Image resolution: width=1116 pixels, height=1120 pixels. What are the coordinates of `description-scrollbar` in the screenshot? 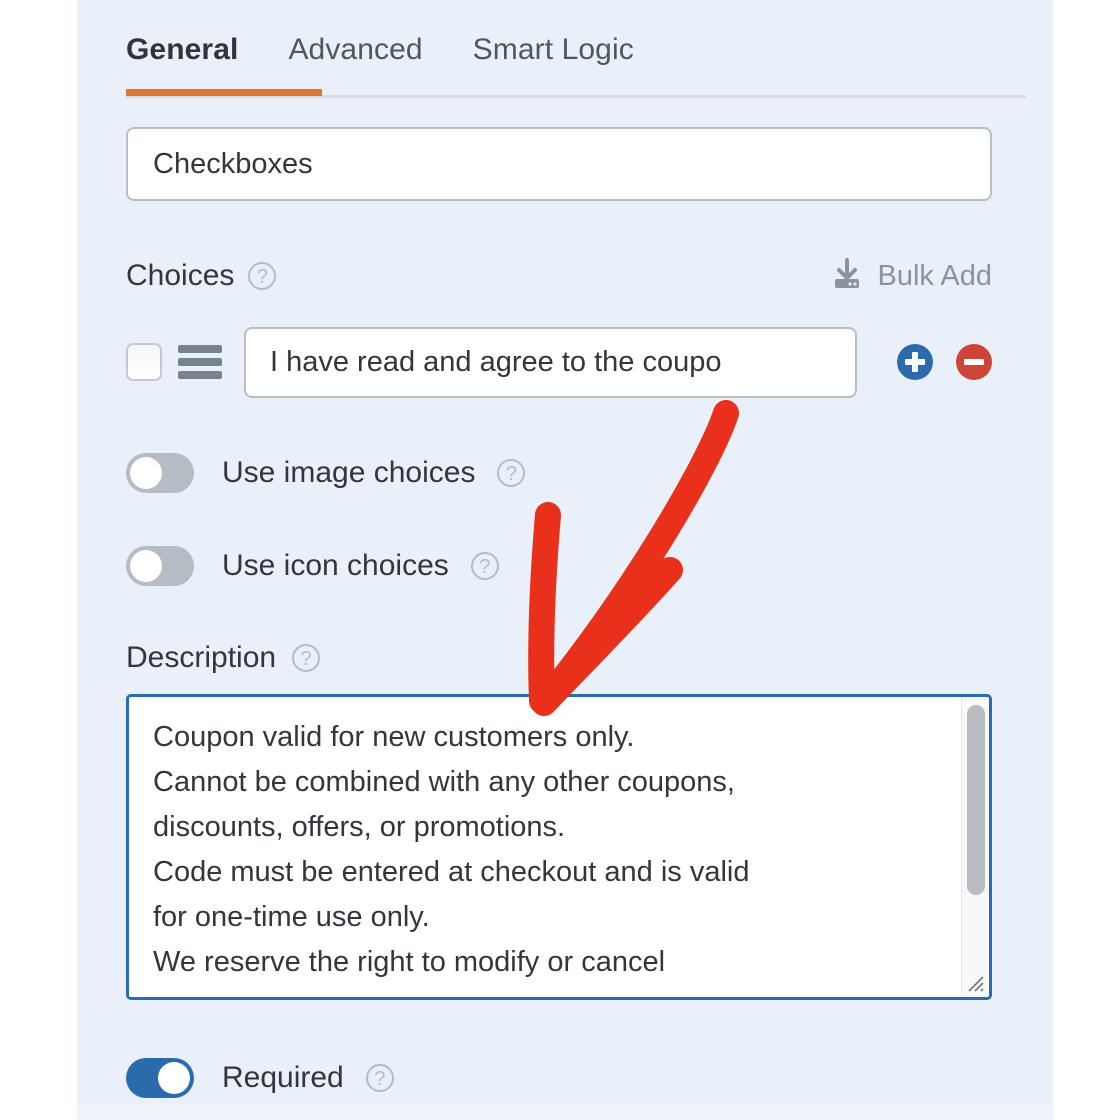 It's located at (975, 847).